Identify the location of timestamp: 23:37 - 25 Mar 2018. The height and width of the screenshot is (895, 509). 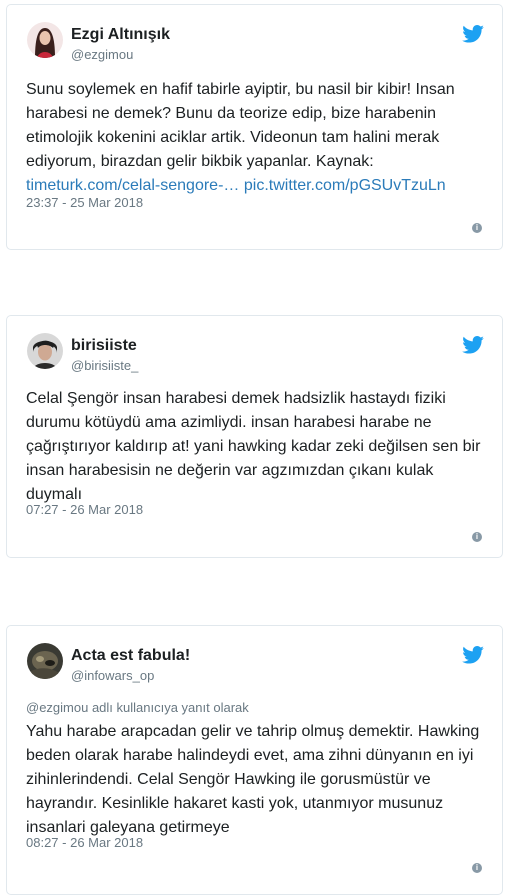
(84, 202).